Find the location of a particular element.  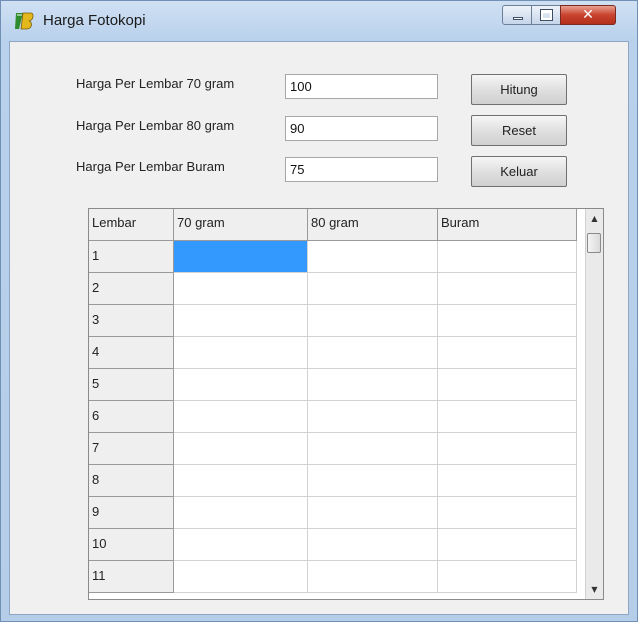

column-header-80-gram: 80 gram is located at coordinates (373, 225).